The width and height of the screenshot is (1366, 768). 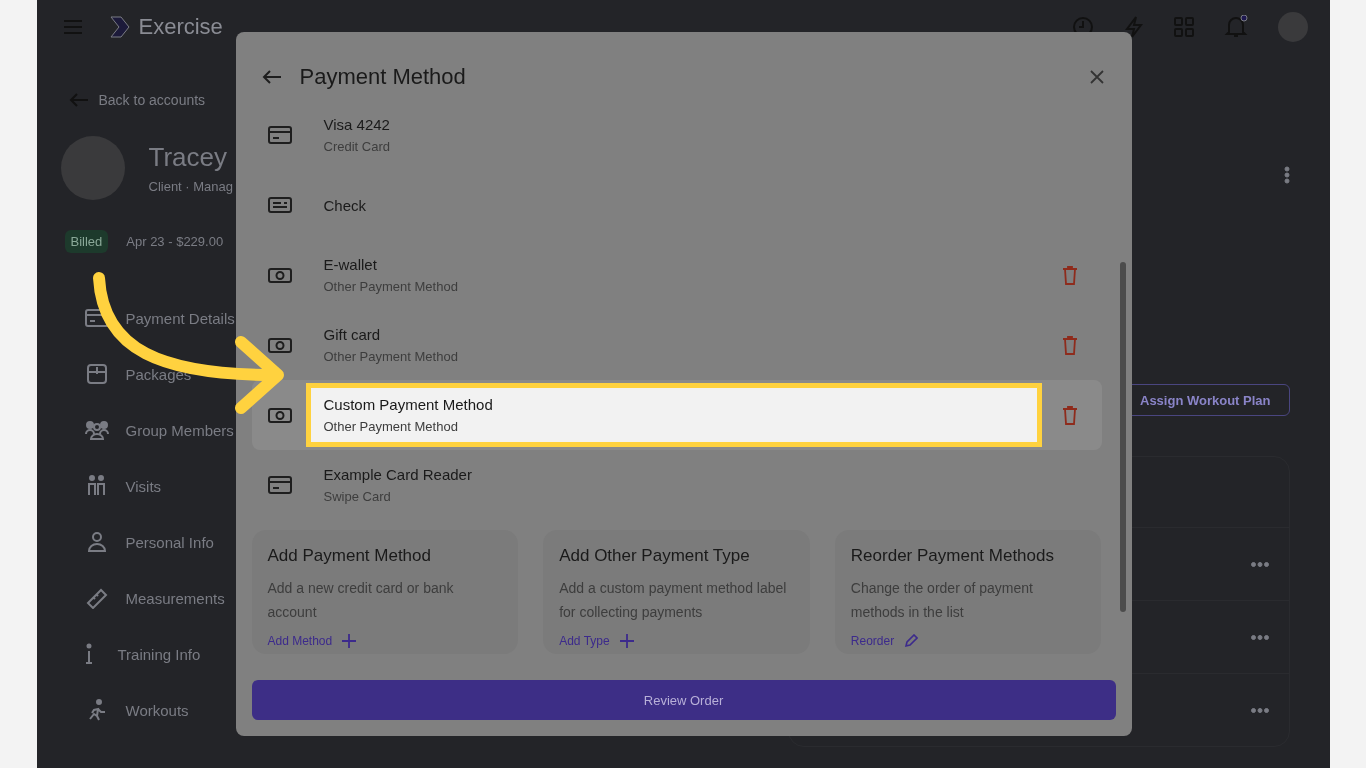 What do you see at coordinates (952, 556) in the screenshot?
I see `card-title: Reorder Payment Methods` at bounding box center [952, 556].